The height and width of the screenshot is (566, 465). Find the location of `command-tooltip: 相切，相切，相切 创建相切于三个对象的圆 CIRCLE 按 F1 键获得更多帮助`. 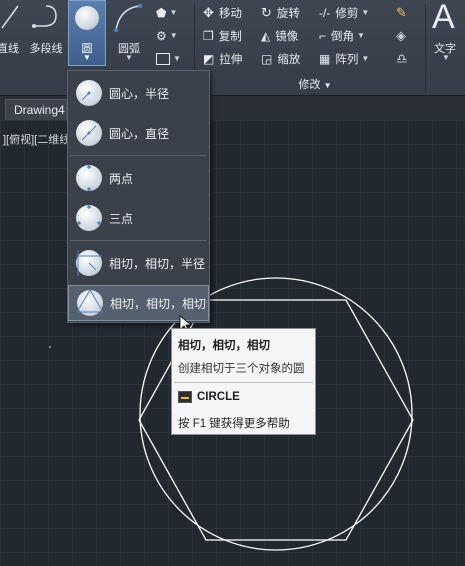

command-tooltip: 相切，相切，相切 创建相切于三个对象的圆 CIRCLE 按 F1 键获得更多帮助 is located at coordinates (243, 381).